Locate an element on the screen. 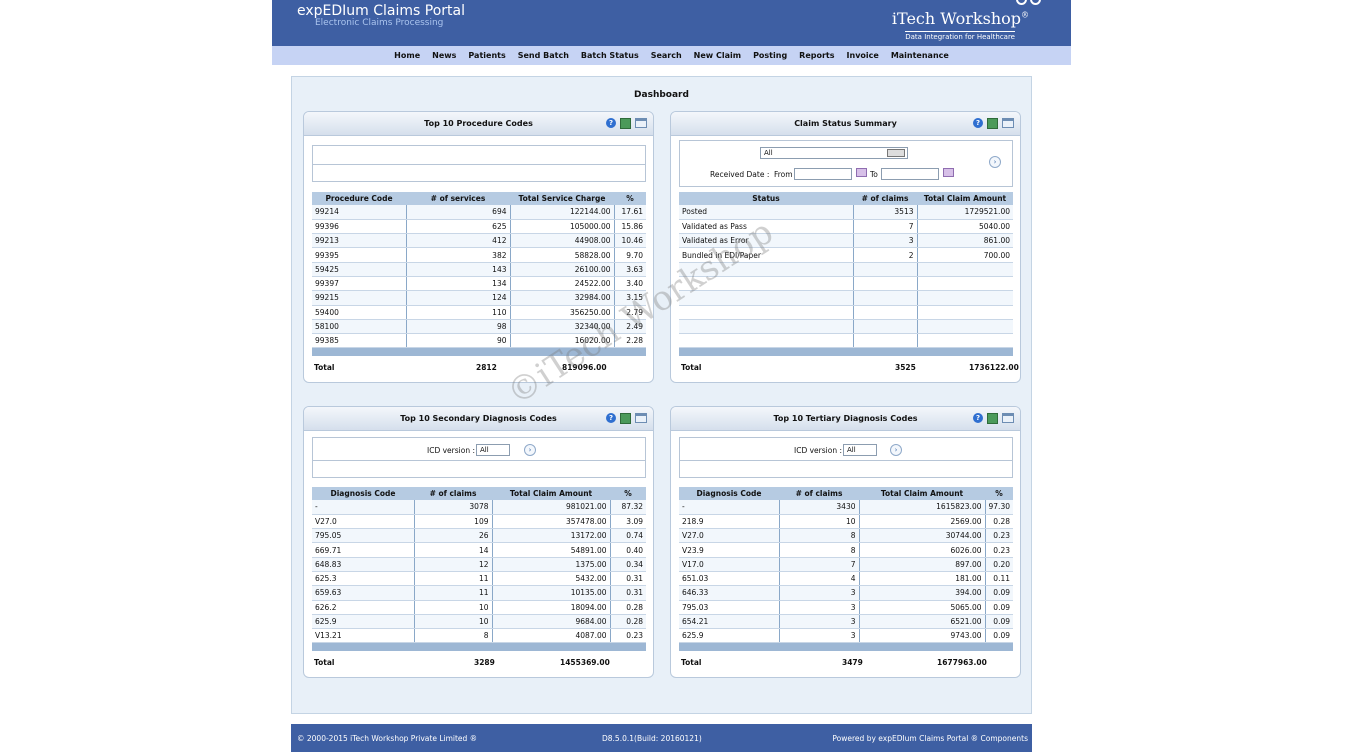 The height and width of the screenshot is (752, 1350). table-row: Validated as Pass 7 5040.00 is located at coordinates (846, 227).